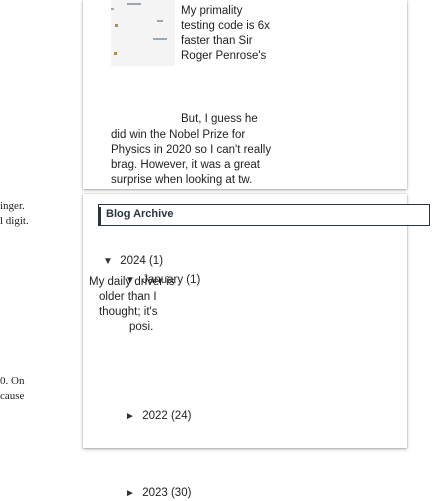 Image resolution: width=448 pixels, height=501 pixels. Describe the element at coordinates (224, 56) in the screenshot. I see `post-line: Roger Penrose's` at that location.